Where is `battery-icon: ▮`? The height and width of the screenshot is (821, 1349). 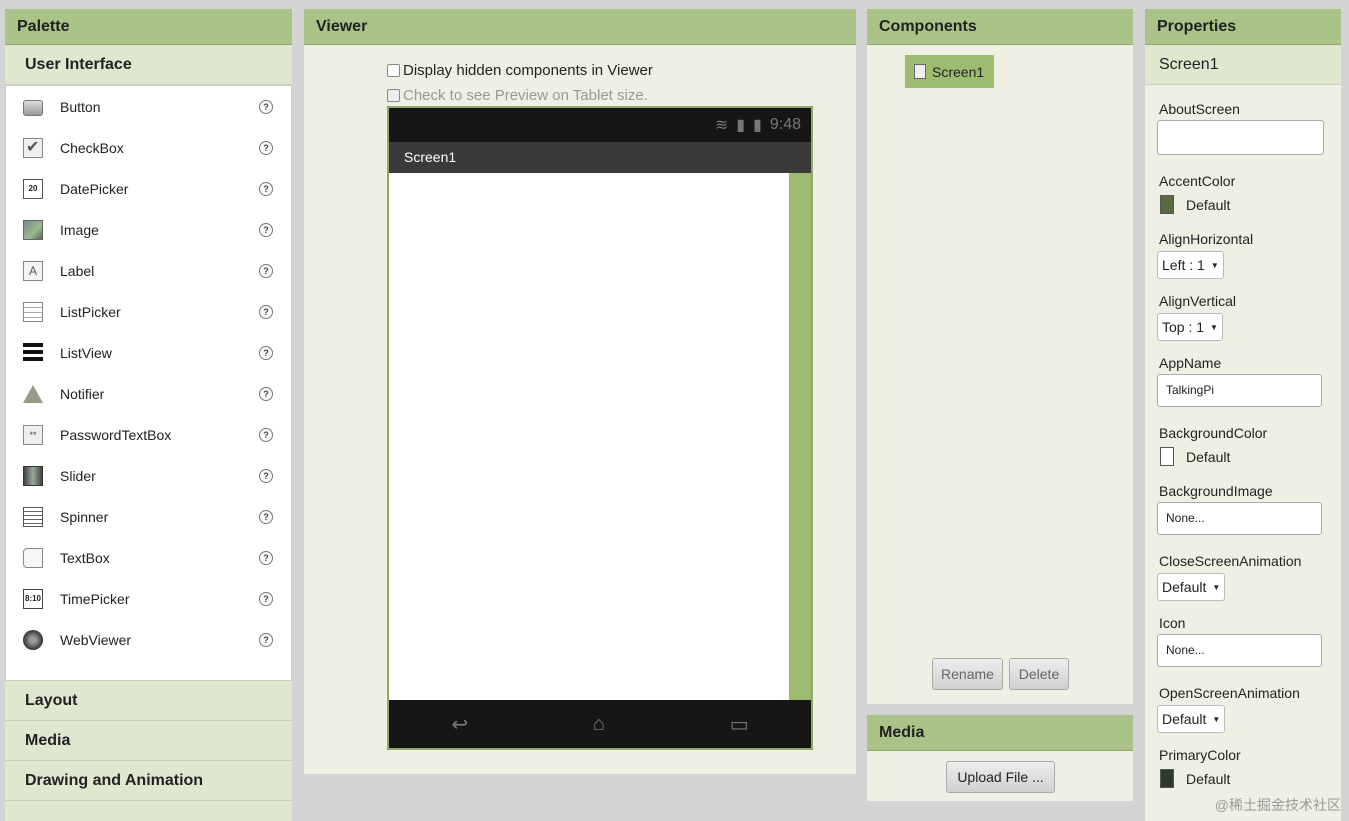 battery-icon: ▮ is located at coordinates (757, 125).